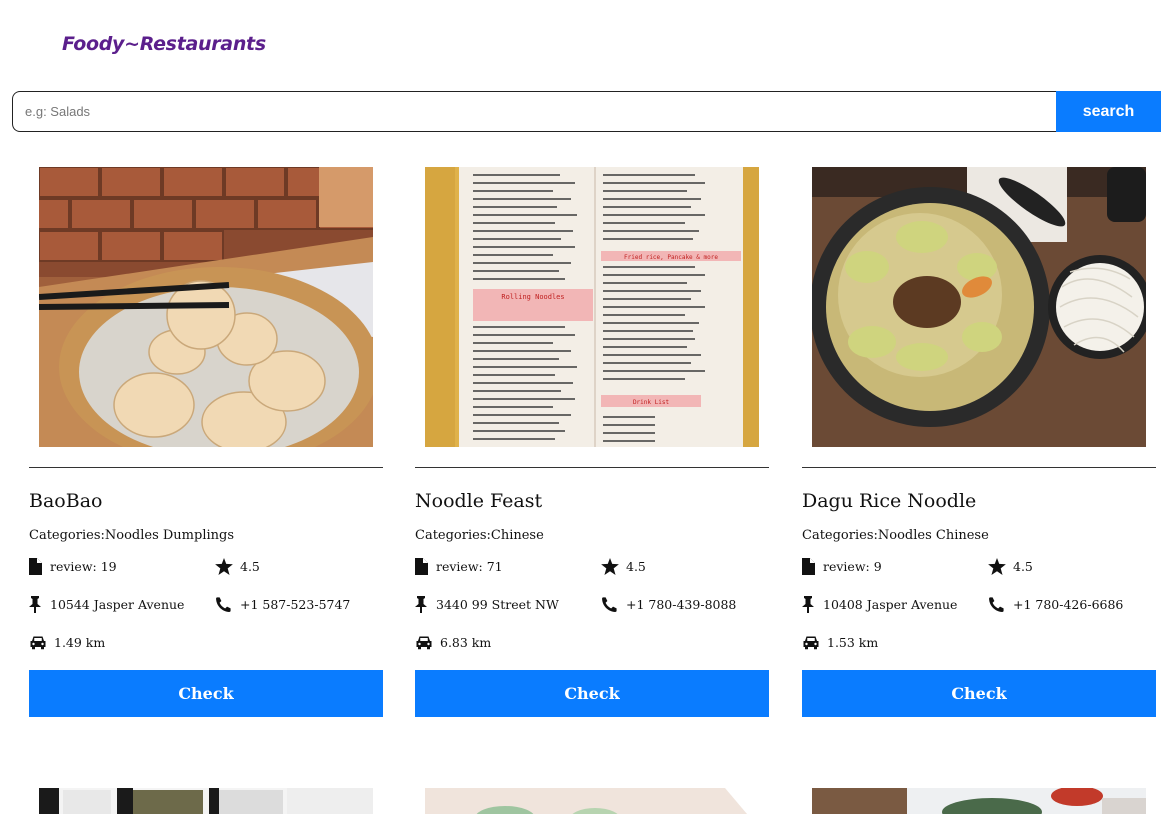 Image resolution: width=1161 pixels, height=814 pixels. I want to click on menu-roll-header: Rolling Noodles, so click(532, 297).